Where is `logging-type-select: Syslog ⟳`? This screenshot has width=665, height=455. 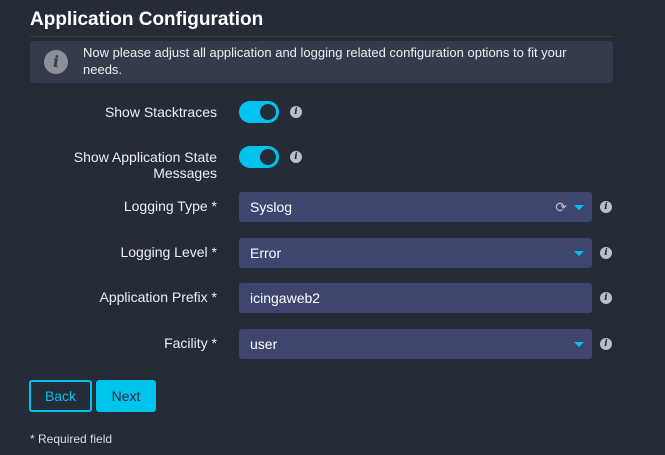 logging-type-select: Syslog ⟳ is located at coordinates (415, 207).